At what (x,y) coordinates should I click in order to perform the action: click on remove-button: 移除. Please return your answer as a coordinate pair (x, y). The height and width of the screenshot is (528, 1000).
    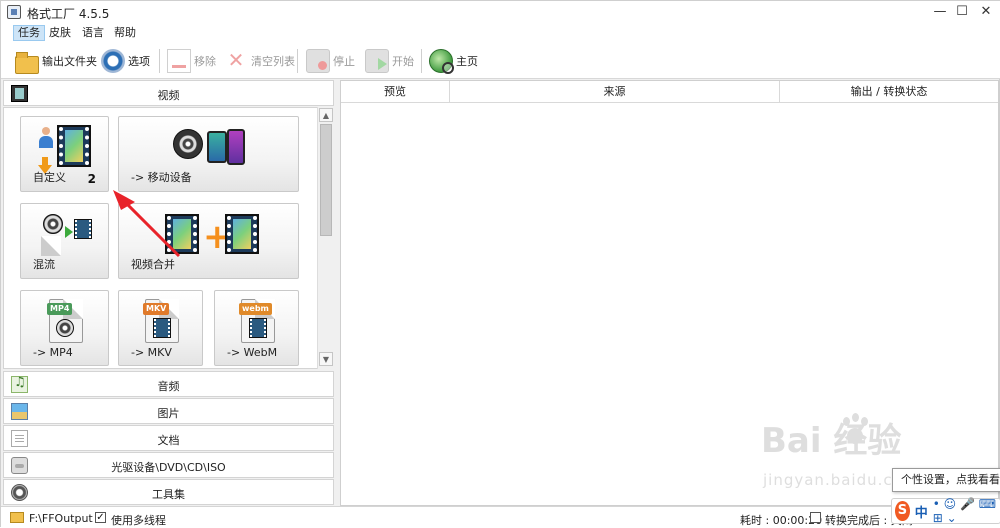
    Looking at the image, I should click on (191, 61).